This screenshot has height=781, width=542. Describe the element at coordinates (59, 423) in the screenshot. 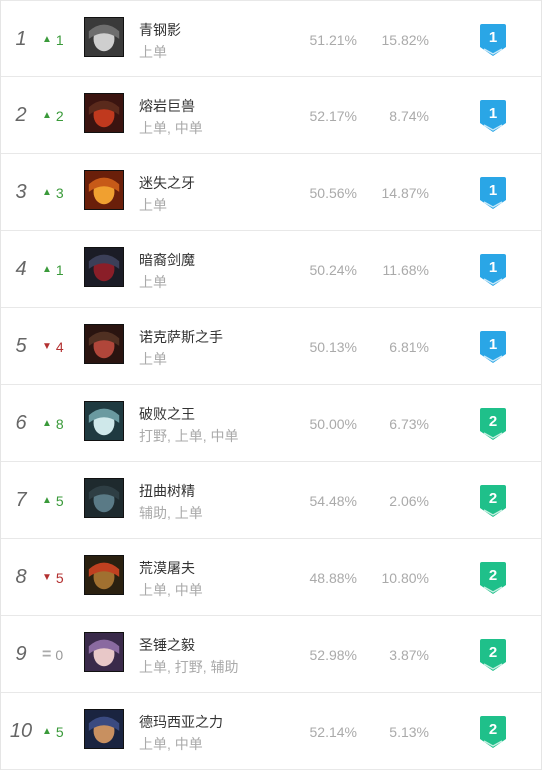

I see `rank-change-value: 8` at that location.